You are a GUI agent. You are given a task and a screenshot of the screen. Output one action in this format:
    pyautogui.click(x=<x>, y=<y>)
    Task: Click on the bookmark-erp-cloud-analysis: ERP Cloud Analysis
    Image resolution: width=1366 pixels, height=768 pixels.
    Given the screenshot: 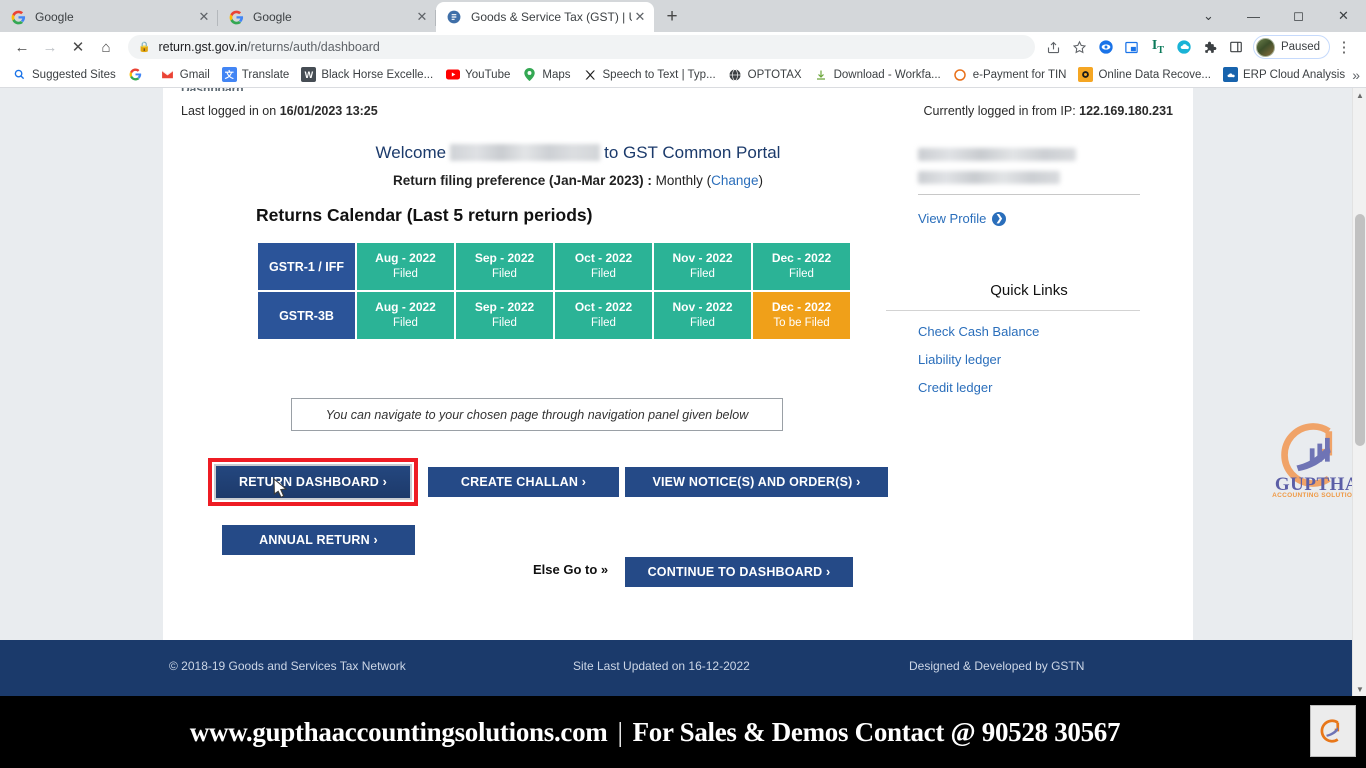 What is the action you would take?
    pyautogui.click(x=1284, y=75)
    